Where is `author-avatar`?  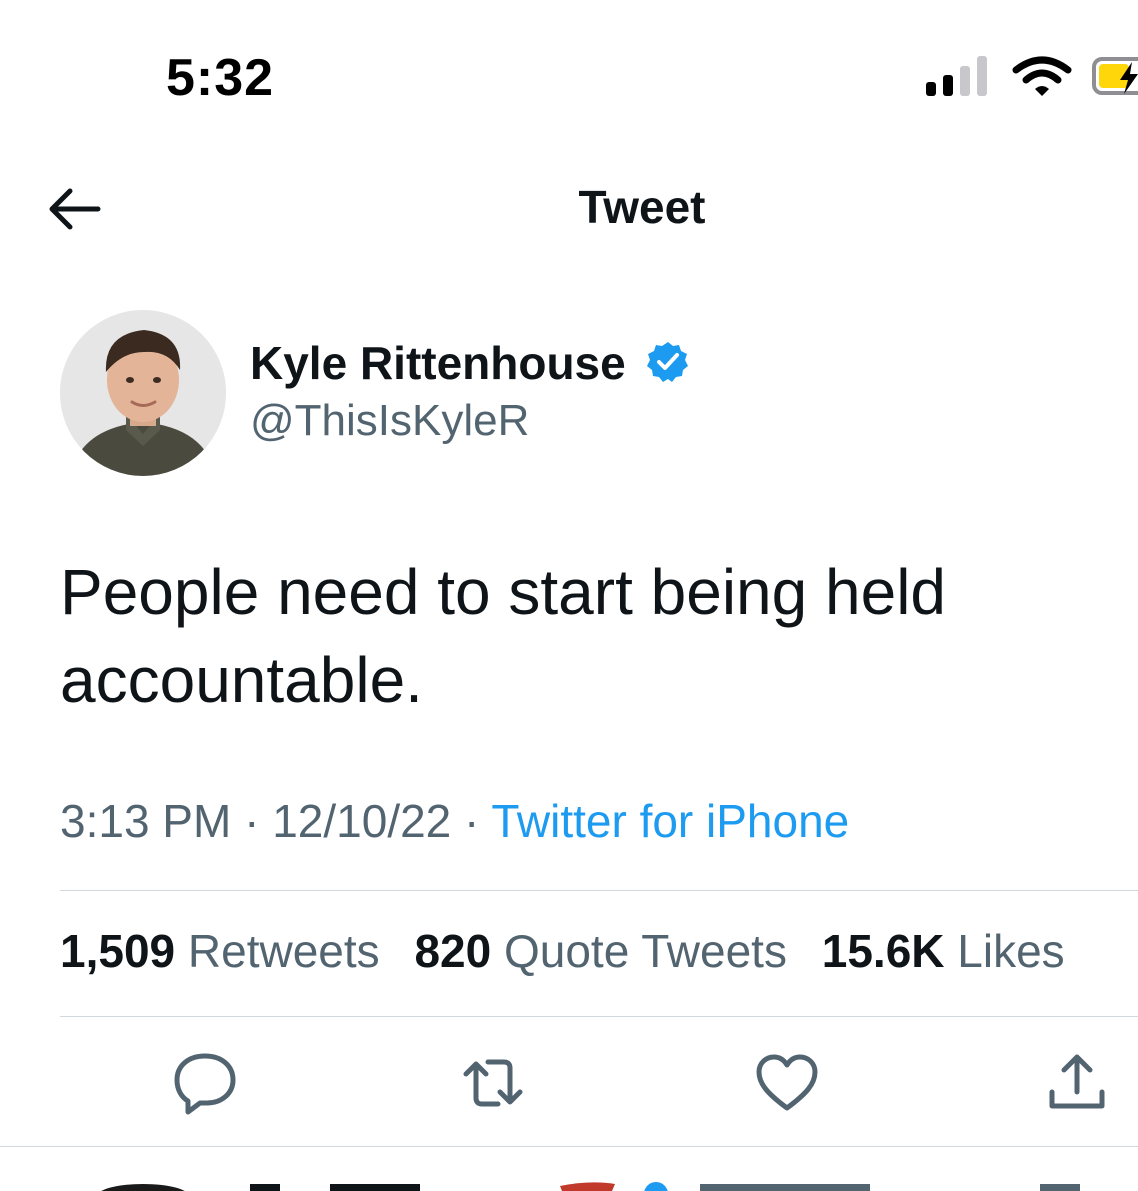
author-avatar is located at coordinates (143, 393).